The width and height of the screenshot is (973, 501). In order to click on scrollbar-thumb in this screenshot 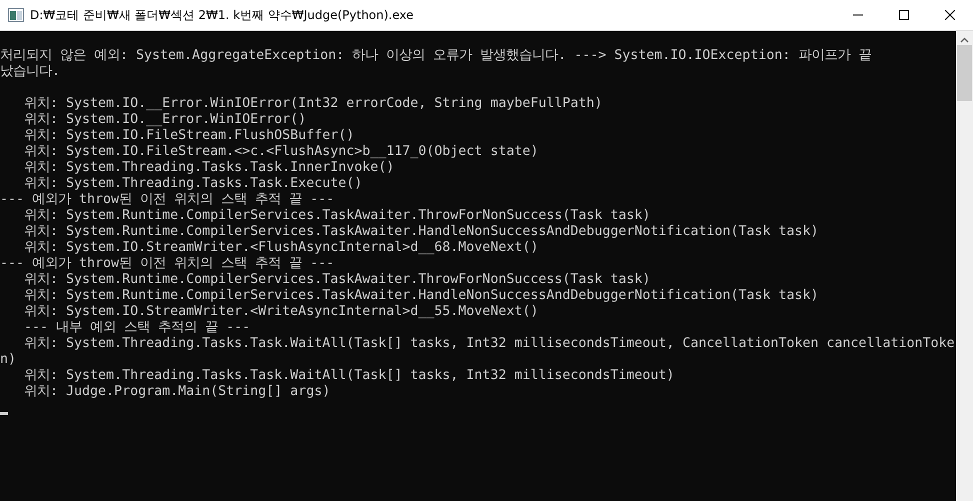, I will do `click(964, 73)`.